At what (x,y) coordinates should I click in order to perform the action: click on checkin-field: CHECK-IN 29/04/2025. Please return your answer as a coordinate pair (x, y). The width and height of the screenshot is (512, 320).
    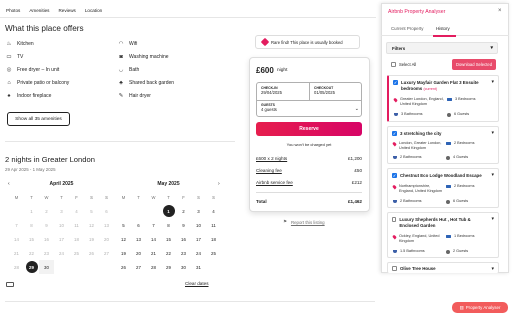
    Looking at the image, I should click on (271, 90).